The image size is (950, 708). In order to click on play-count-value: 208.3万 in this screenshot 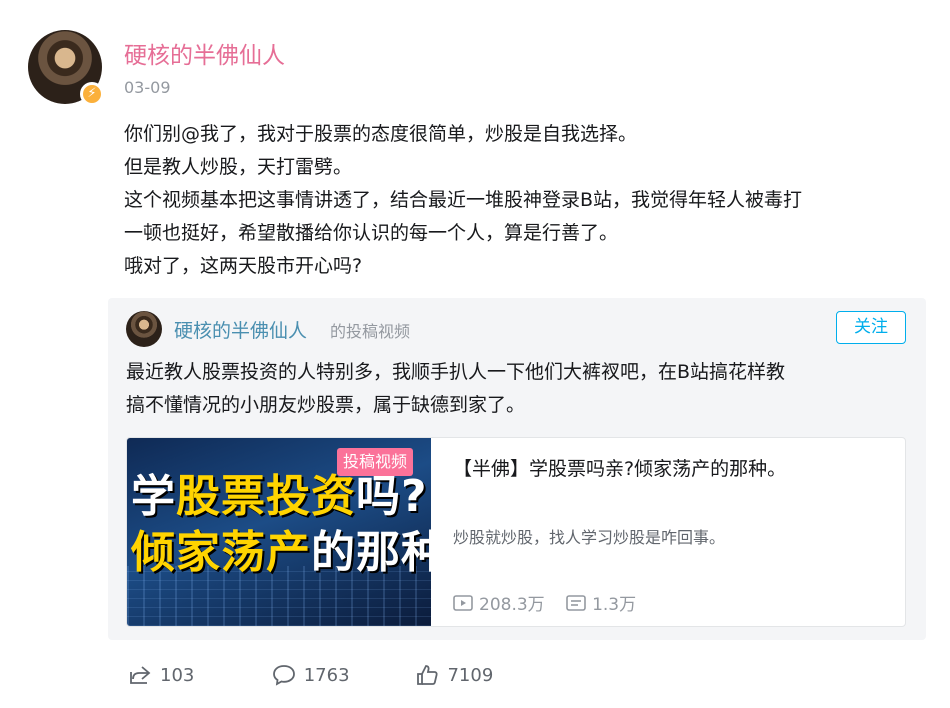, I will do `click(512, 605)`.